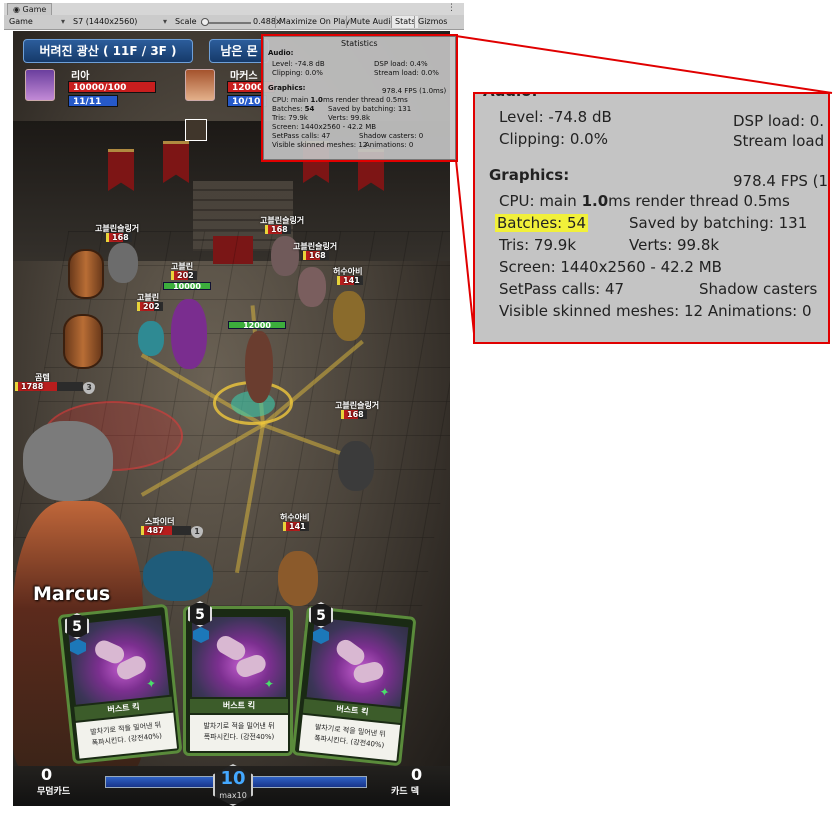  Describe the element at coordinates (349, 118) in the screenshot. I see `stat-verts: Verts: 99.8k` at that location.